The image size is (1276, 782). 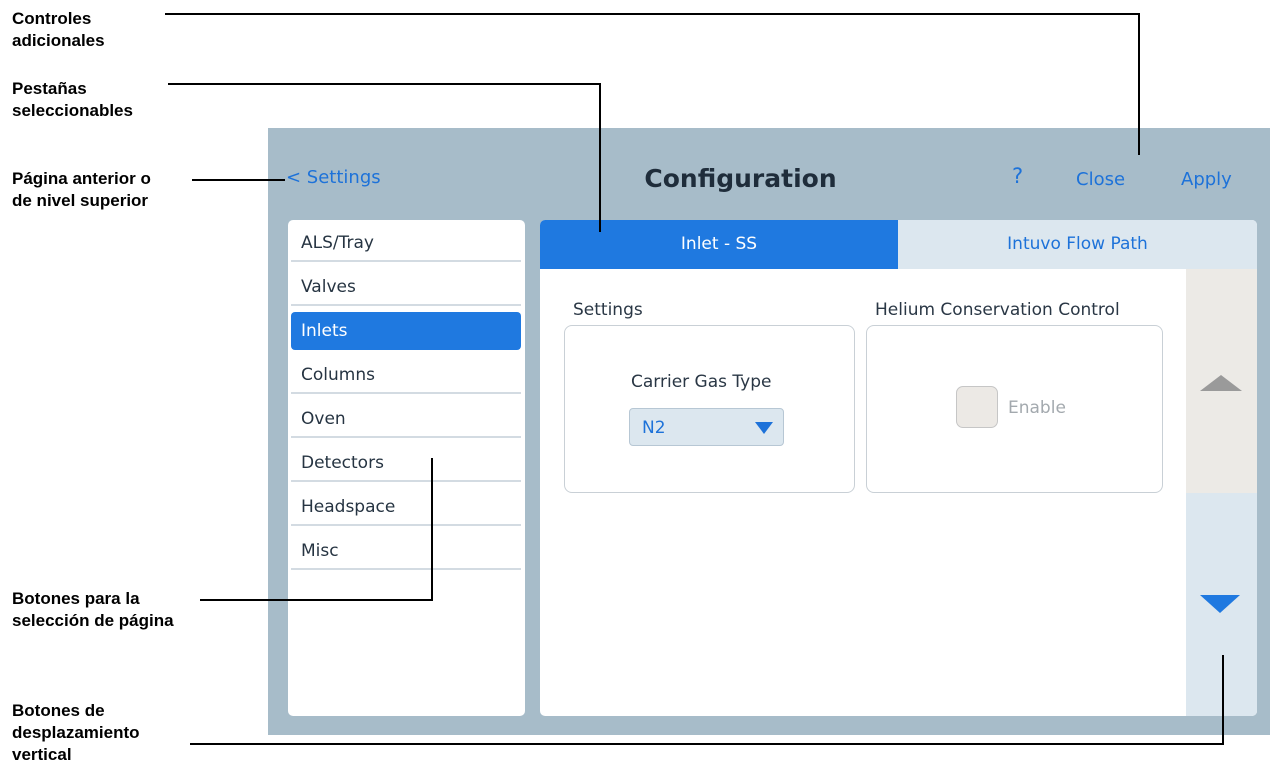 I want to click on sidebar-item-misc: Misc, so click(x=406, y=551).